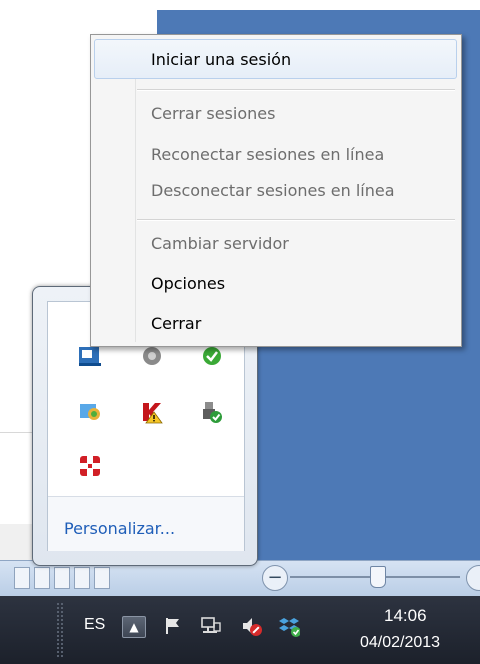  What do you see at coordinates (251, 626) in the screenshot?
I see `volume-muted-icon` at bounding box center [251, 626].